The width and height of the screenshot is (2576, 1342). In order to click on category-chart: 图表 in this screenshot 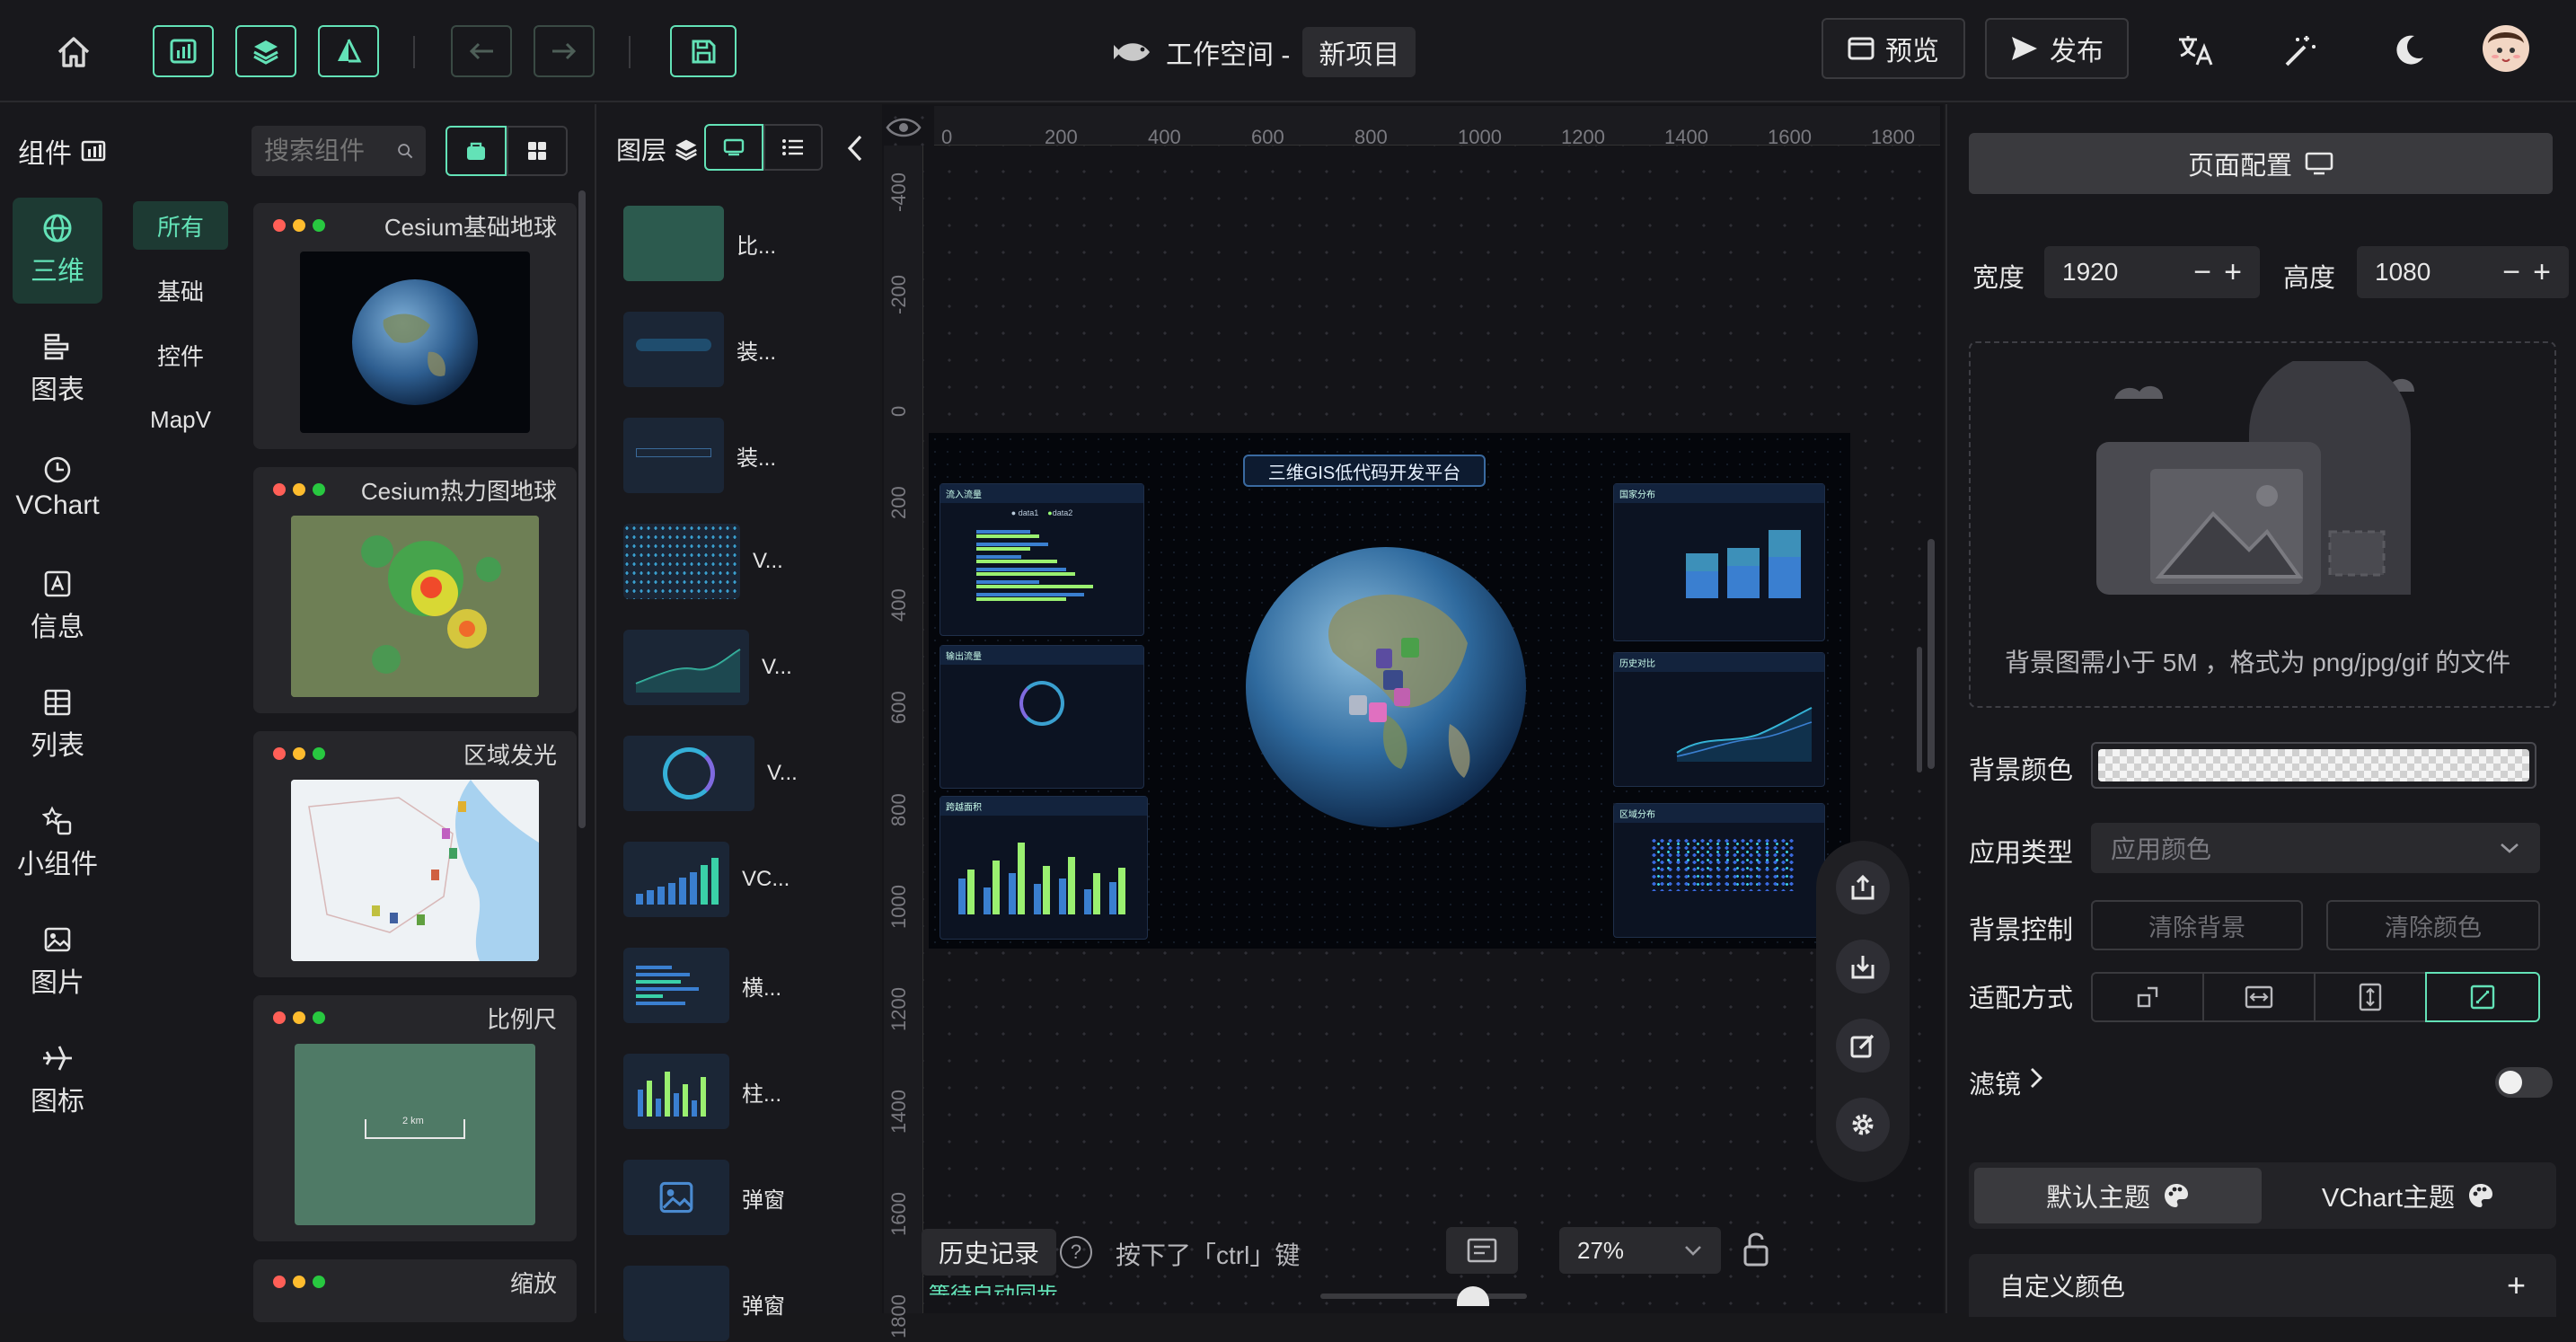, I will do `click(57, 369)`.